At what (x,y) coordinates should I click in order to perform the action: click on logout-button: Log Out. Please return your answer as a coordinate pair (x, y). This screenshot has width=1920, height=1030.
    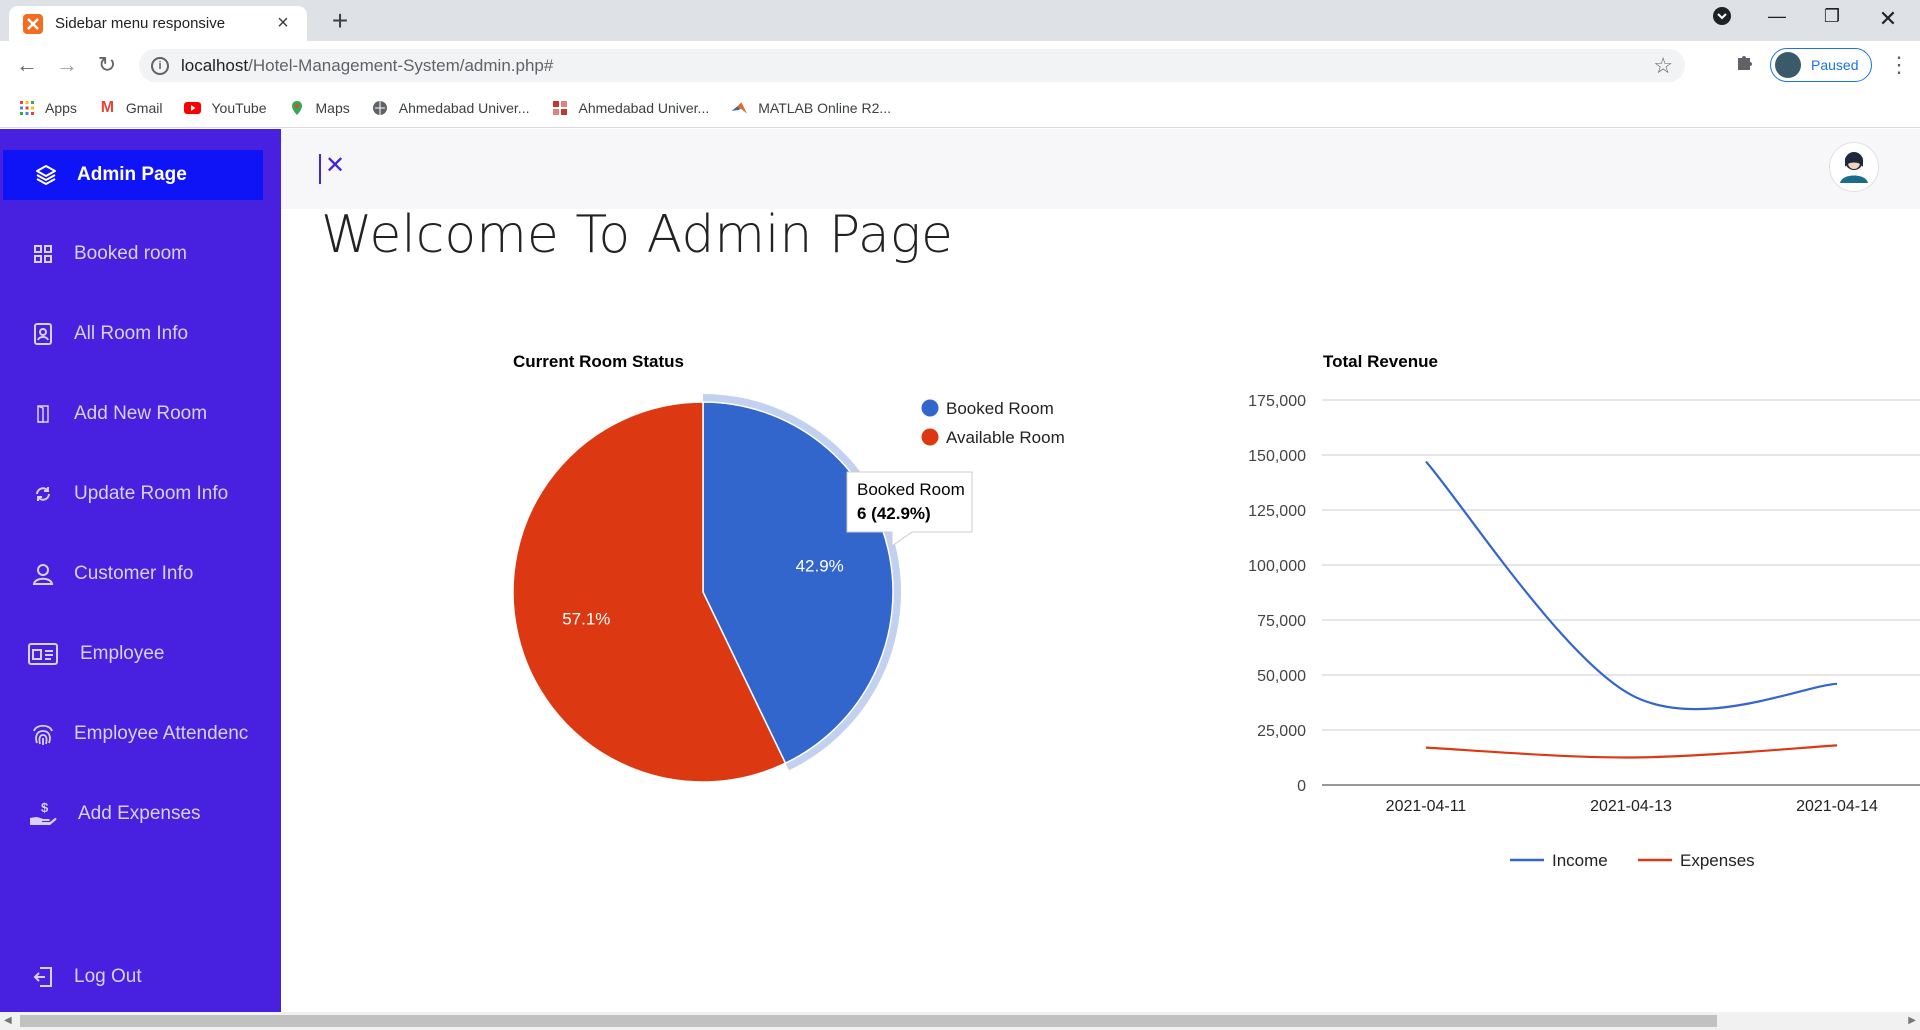
    Looking at the image, I should click on (130, 977).